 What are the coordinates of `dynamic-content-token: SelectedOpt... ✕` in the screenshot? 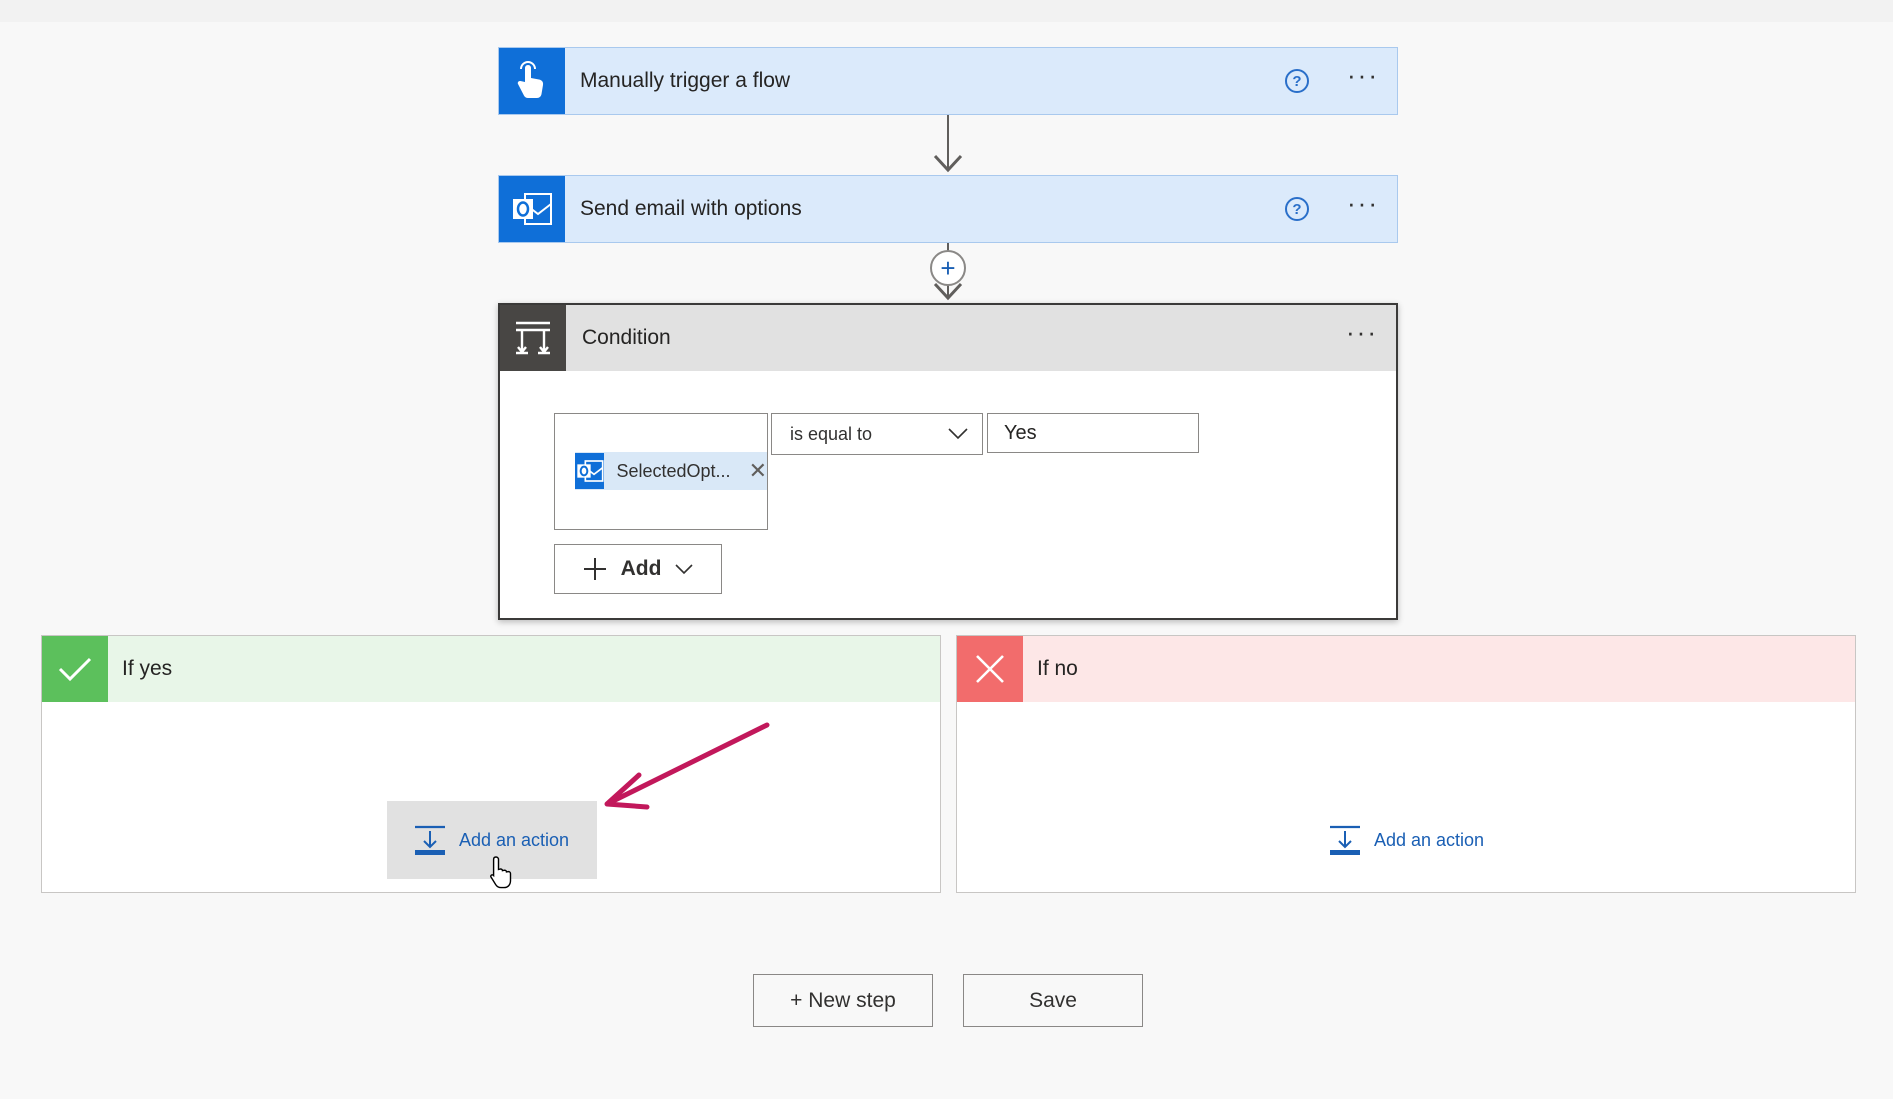 It's located at (671, 471).